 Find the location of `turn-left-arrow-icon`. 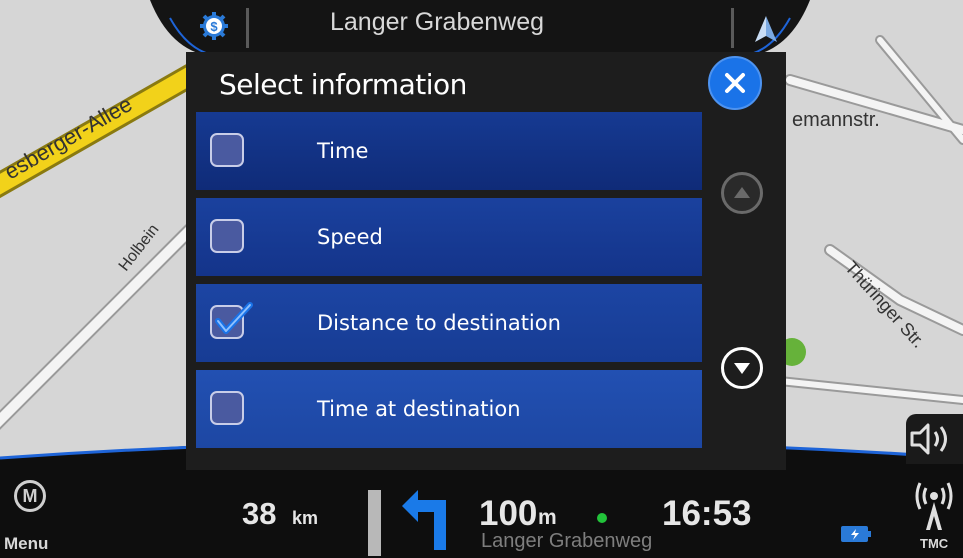

turn-left-arrow-icon is located at coordinates (426, 520).